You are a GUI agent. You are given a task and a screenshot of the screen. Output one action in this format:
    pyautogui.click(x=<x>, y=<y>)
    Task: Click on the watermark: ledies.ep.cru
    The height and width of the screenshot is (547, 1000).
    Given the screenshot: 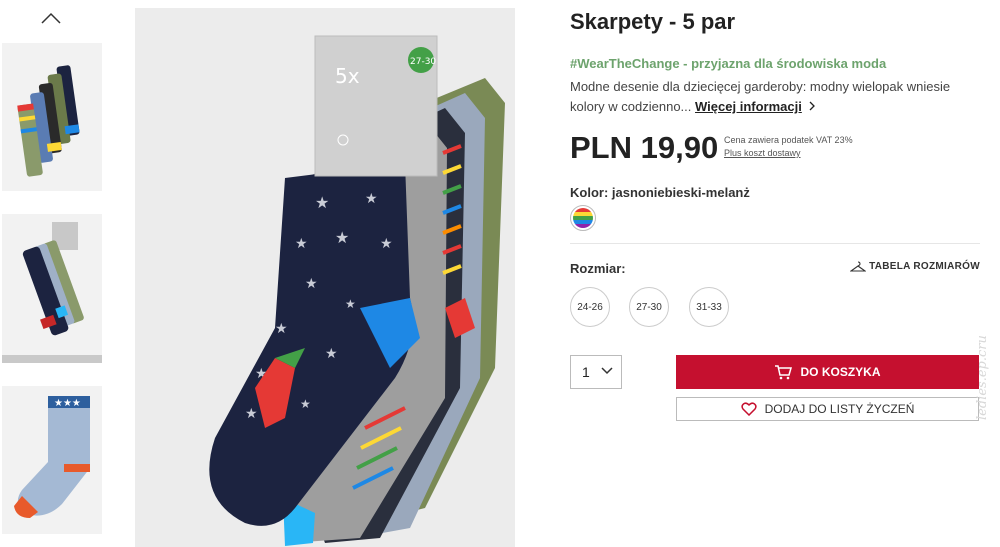 What is the action you would take?
    pyautogui.click(x=982, y=377)
    